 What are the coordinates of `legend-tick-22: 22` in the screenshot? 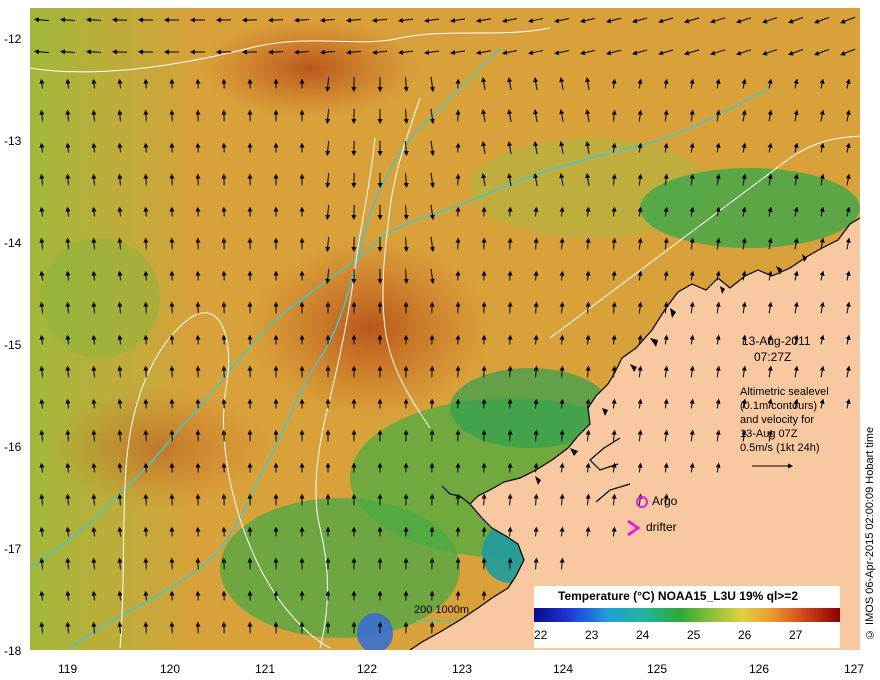 It's located at (541, 635).